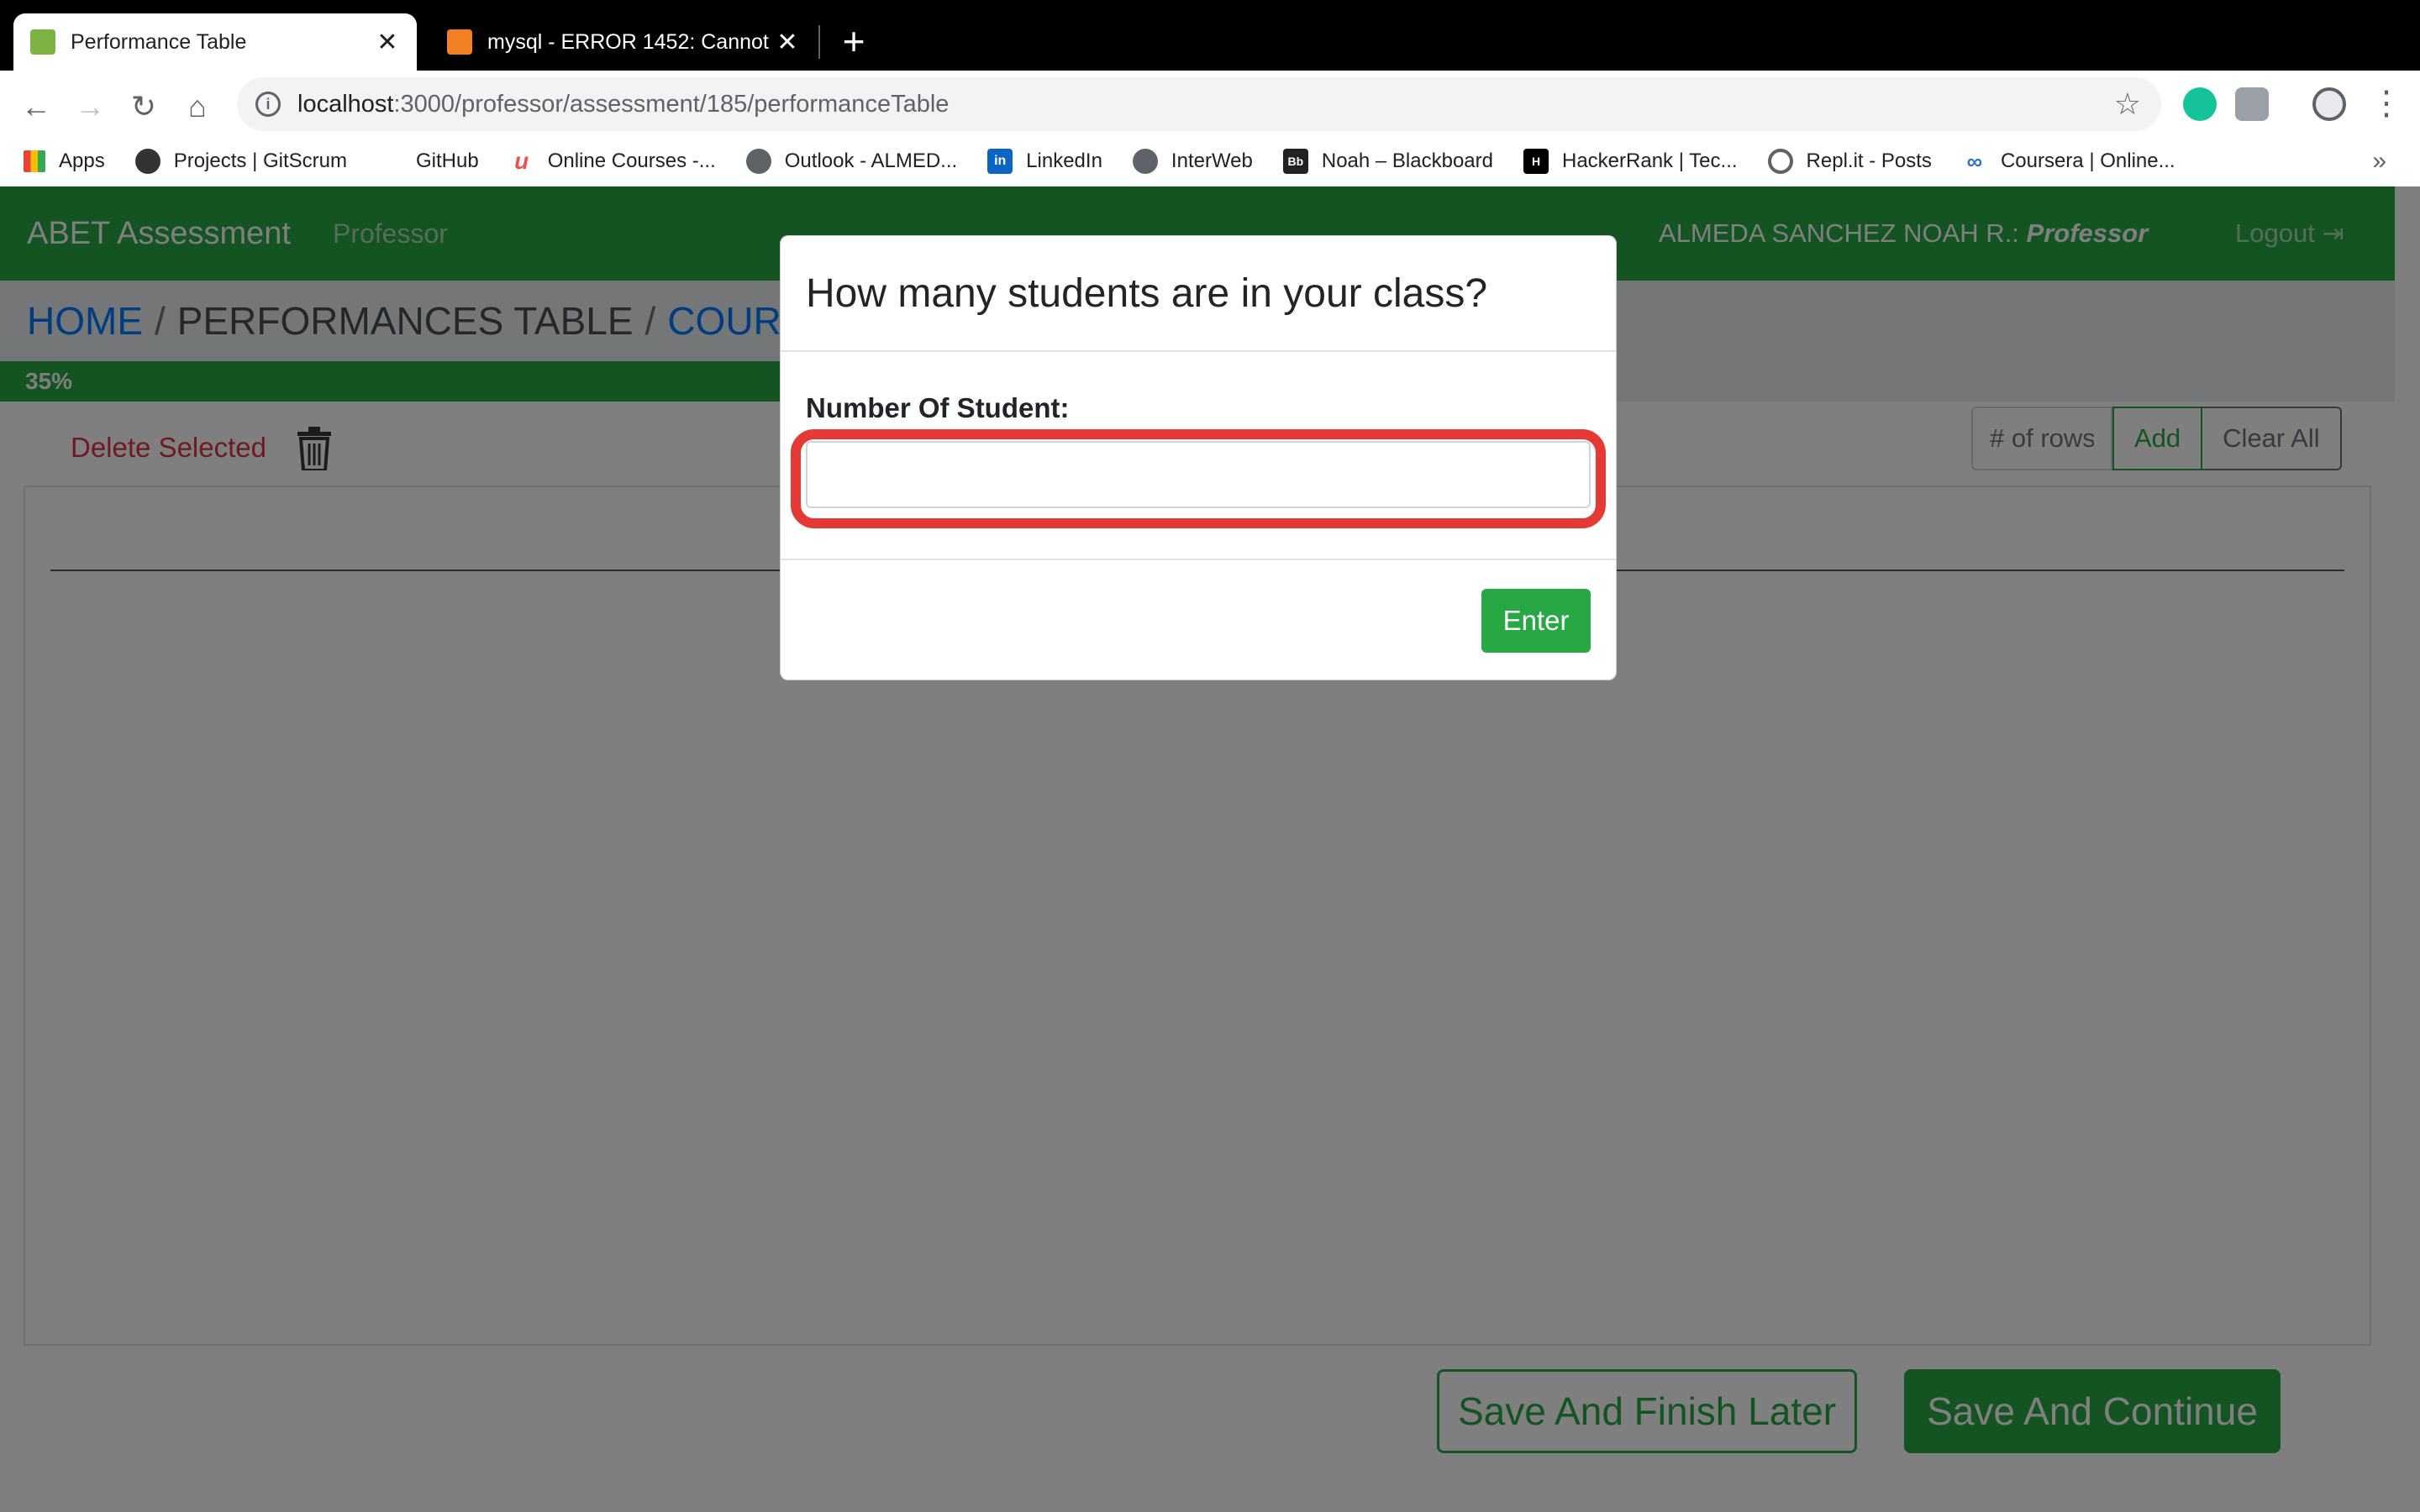  Describe the element at coordinates (1147, 293) in the screenshot. I see `modal-title: How many students are in your class?` at that location.